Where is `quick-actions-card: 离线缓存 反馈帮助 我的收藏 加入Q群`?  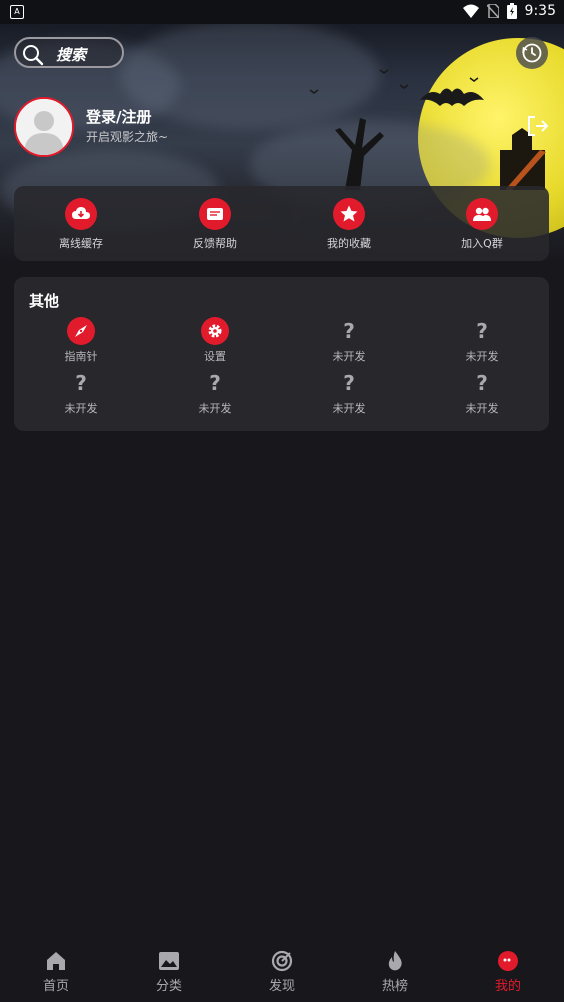
quick-actions-card: 离线缓存 反馈帮助 我的收藏 加入Q群 is located at coordinates (281, 223).